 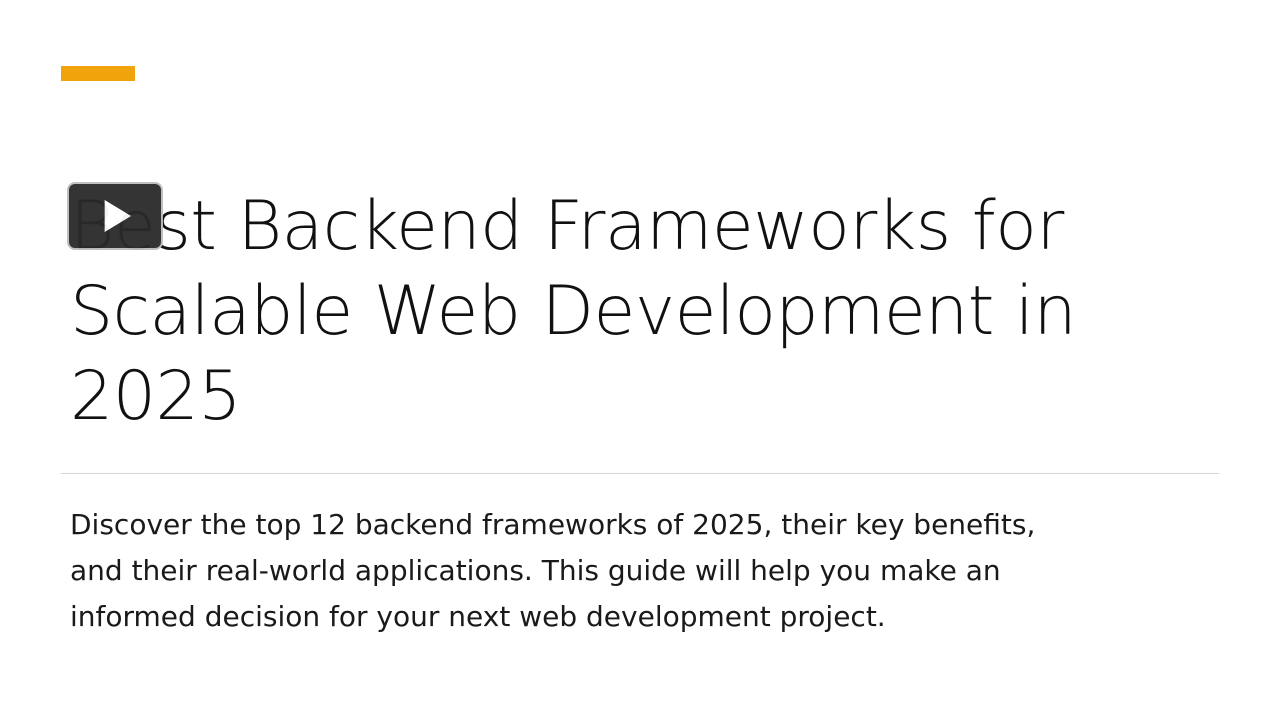 I want to click on play-button, so click(x=115, y=216).